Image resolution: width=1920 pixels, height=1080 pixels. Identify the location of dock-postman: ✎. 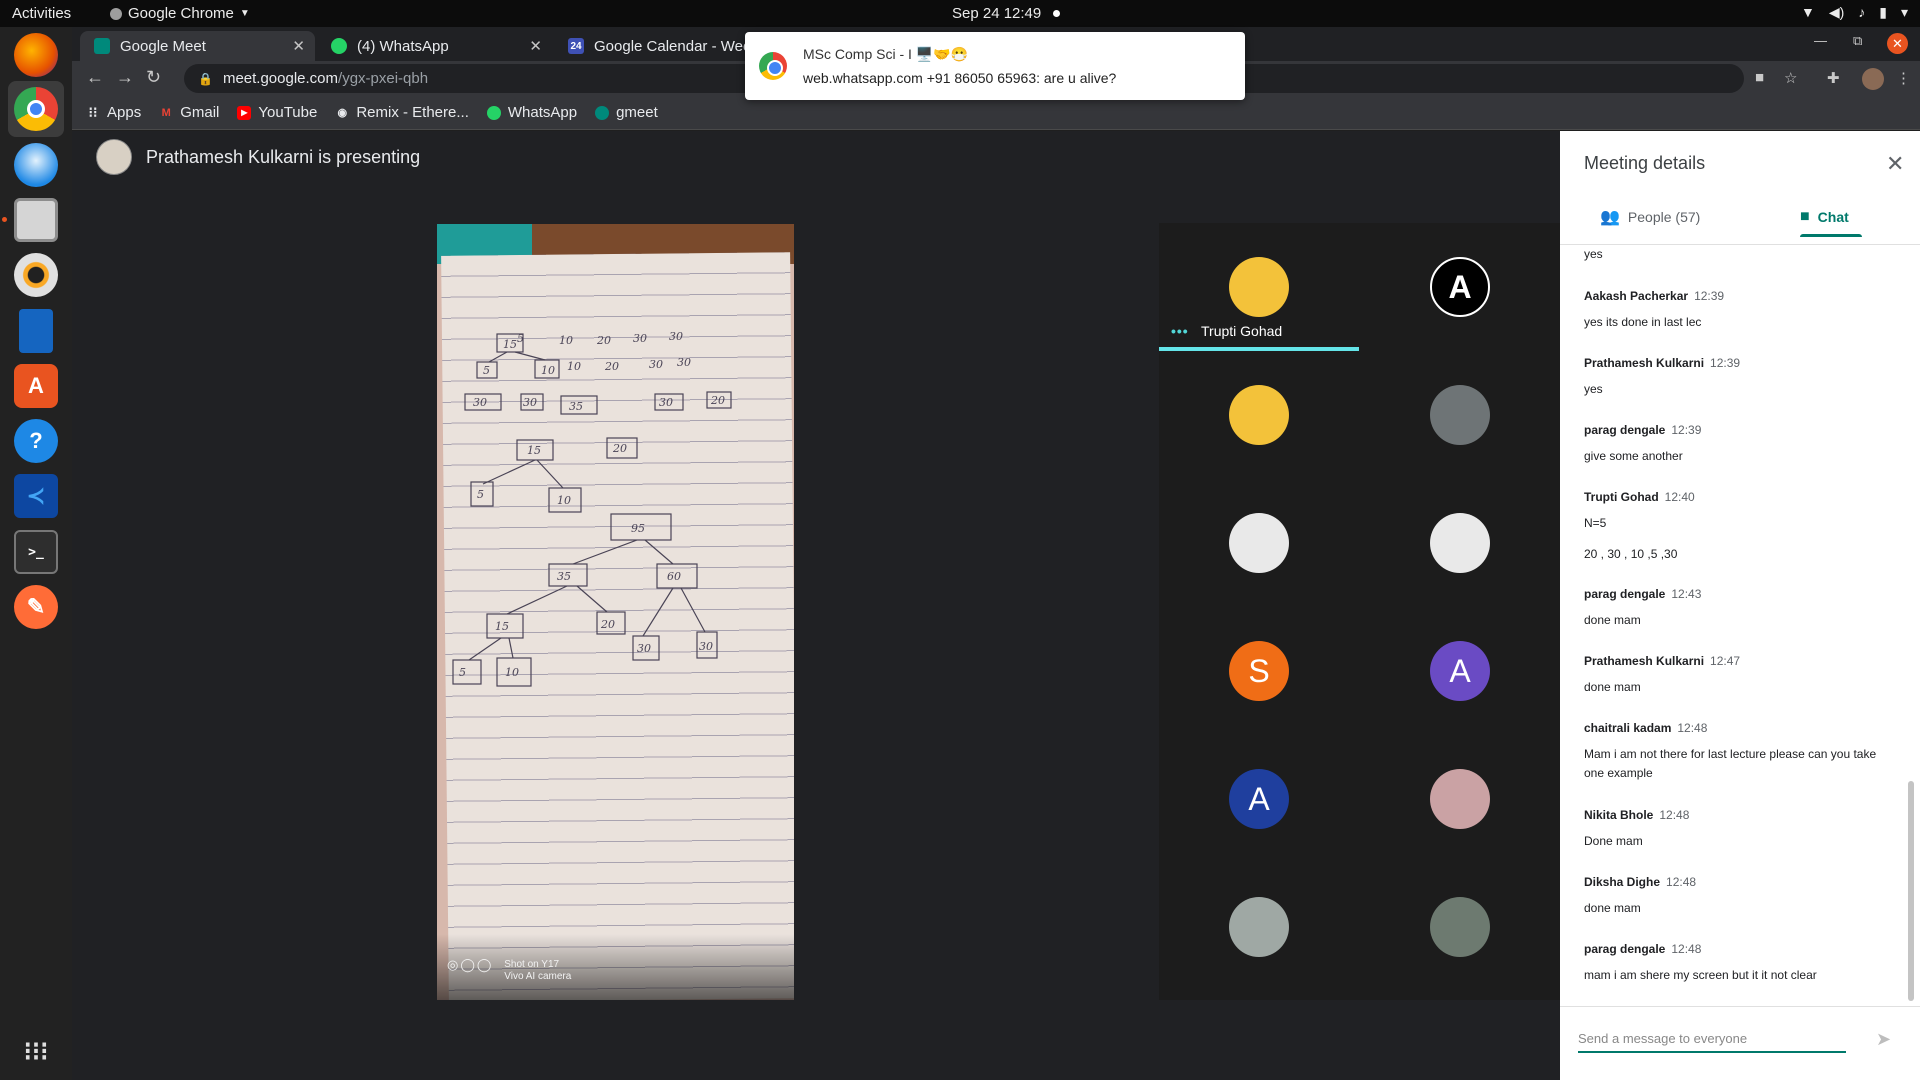
(36, 607).